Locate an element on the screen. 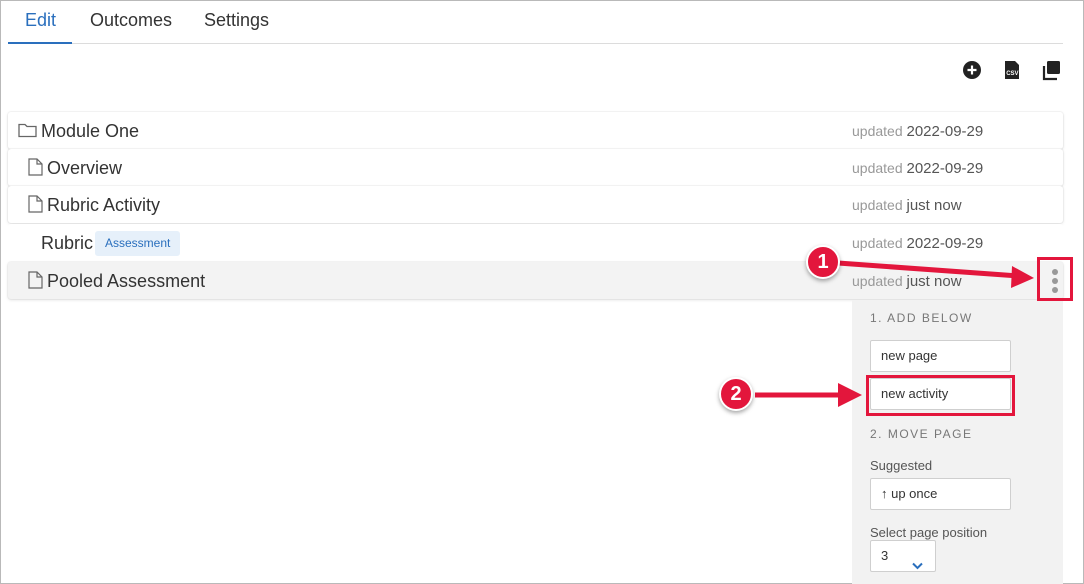 Image resolution: width=1084 pixels, height=584 pixels. callout-one: 1 is located at coordinates (823, 262).